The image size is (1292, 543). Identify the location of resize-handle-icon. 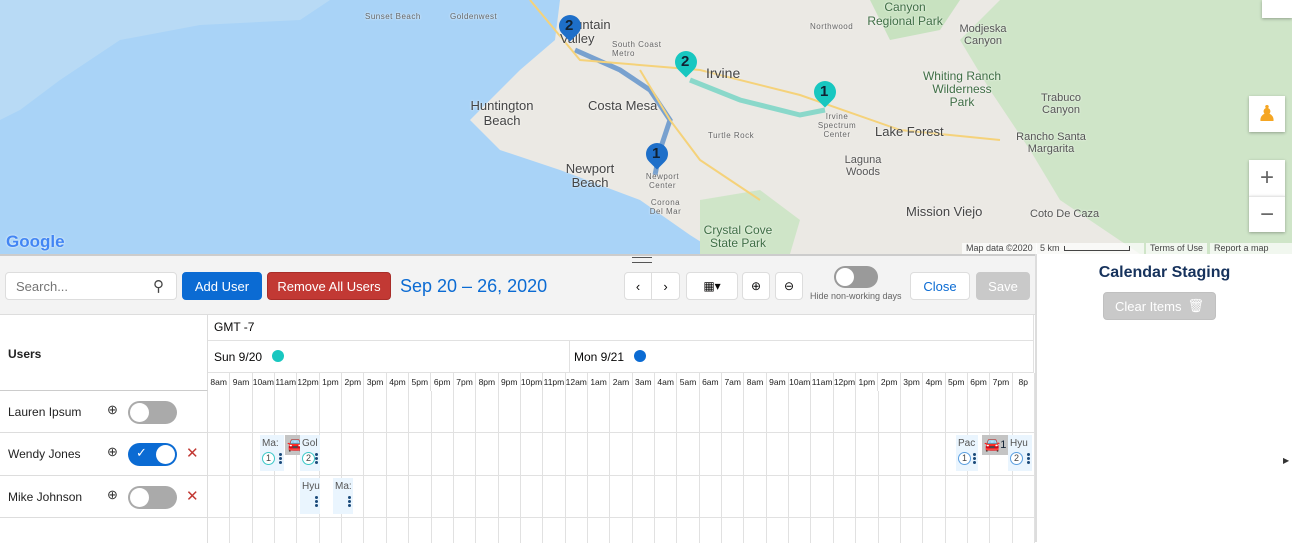
(642, 260).